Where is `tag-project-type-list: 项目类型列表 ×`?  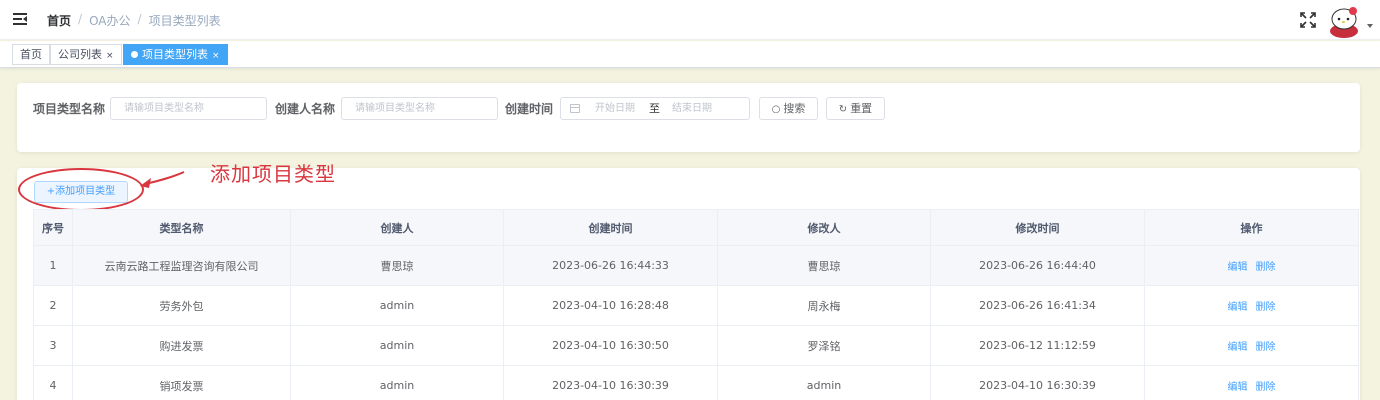 tag-project-type-list: 项目类型列表 × is located at coordinates (175, 54).